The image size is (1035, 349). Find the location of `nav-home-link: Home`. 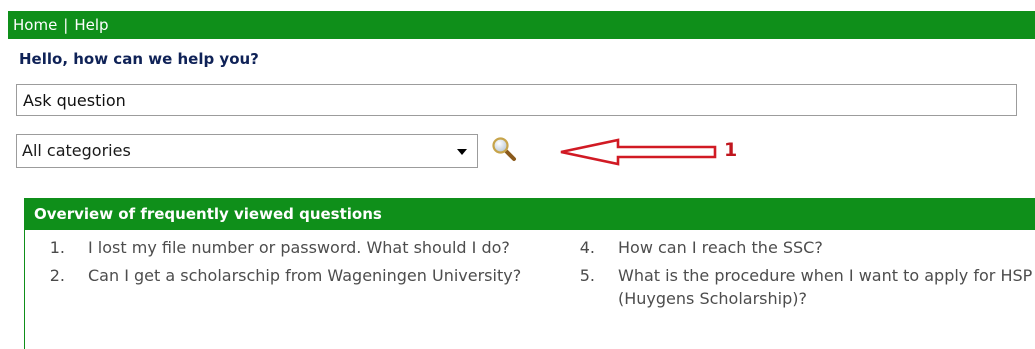

nav-home-link: Home is located at coordinates (35, 25).